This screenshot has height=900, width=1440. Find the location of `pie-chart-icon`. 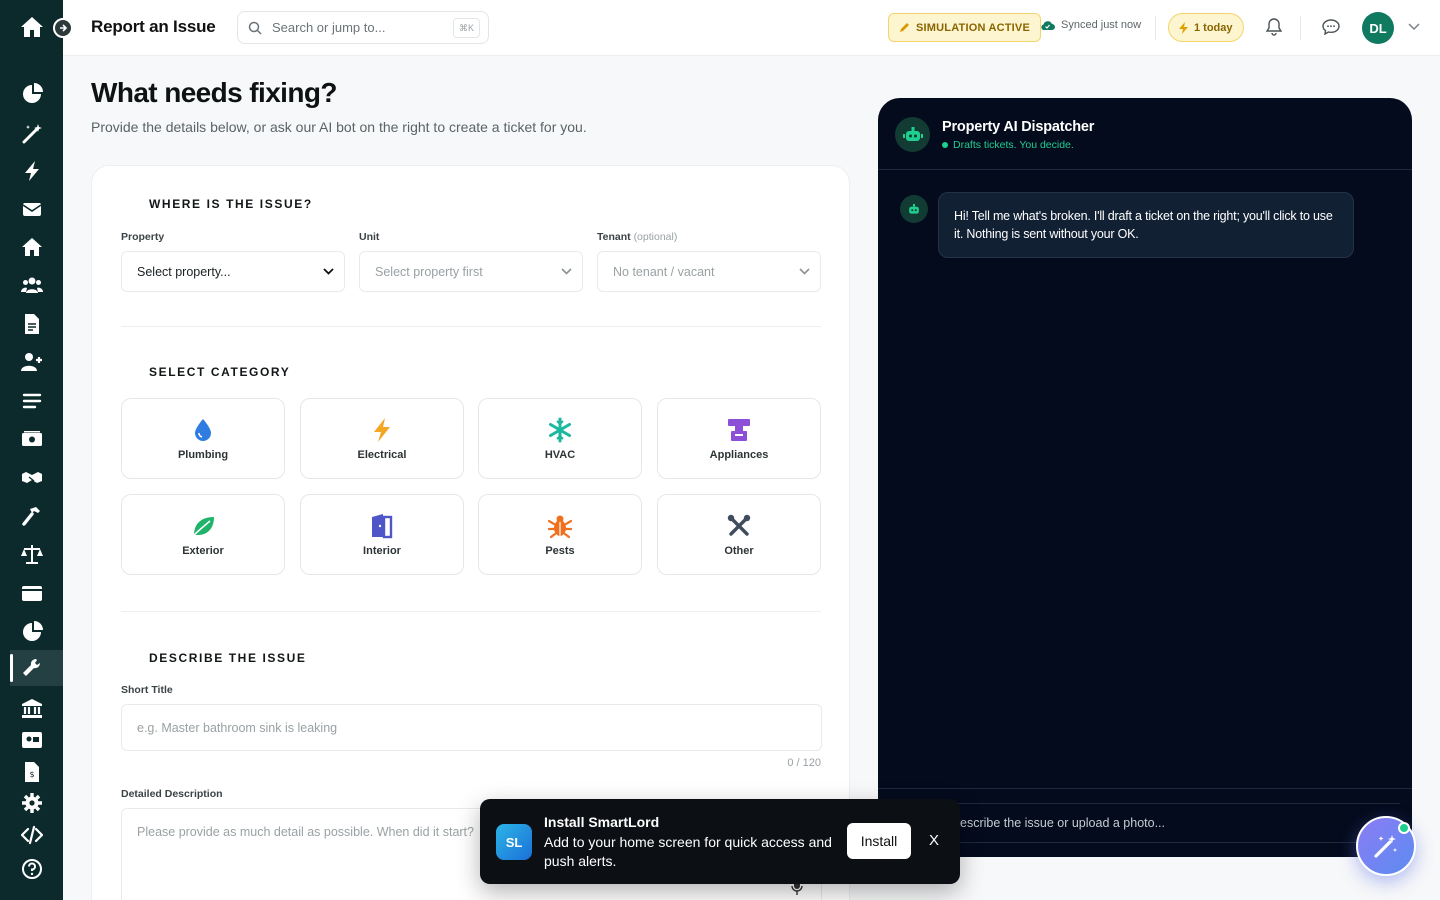

pie-chart-icon is located at coordinates (32, 631).